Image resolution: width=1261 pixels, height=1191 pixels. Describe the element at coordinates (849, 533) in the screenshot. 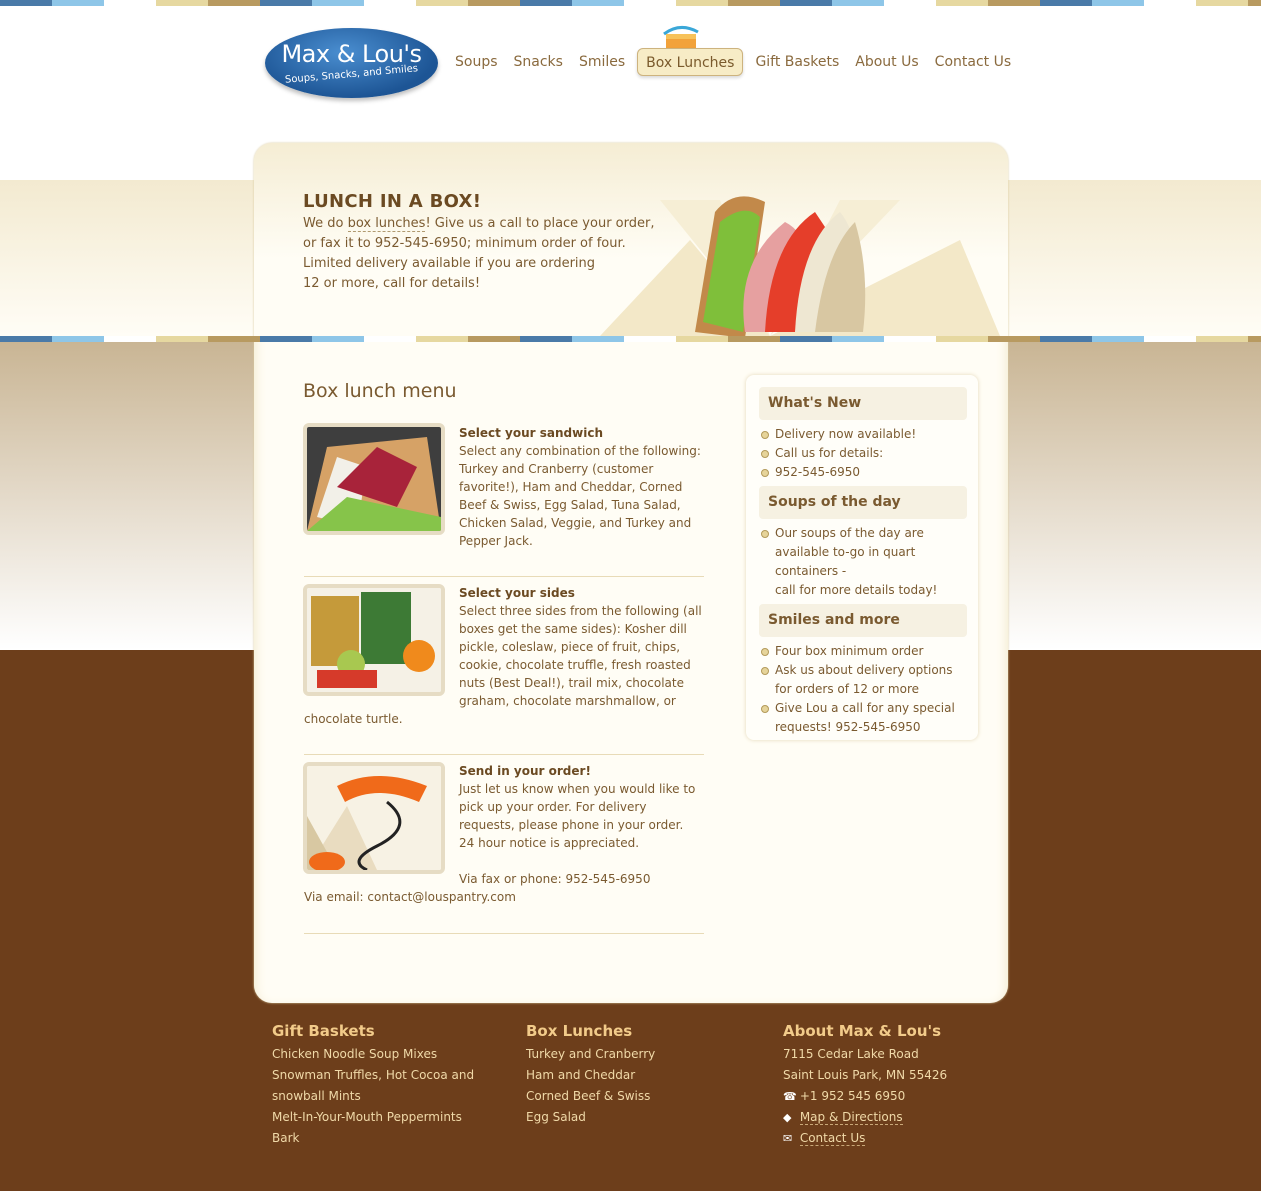

I see `list-line: Our soups of the day are` at that location.